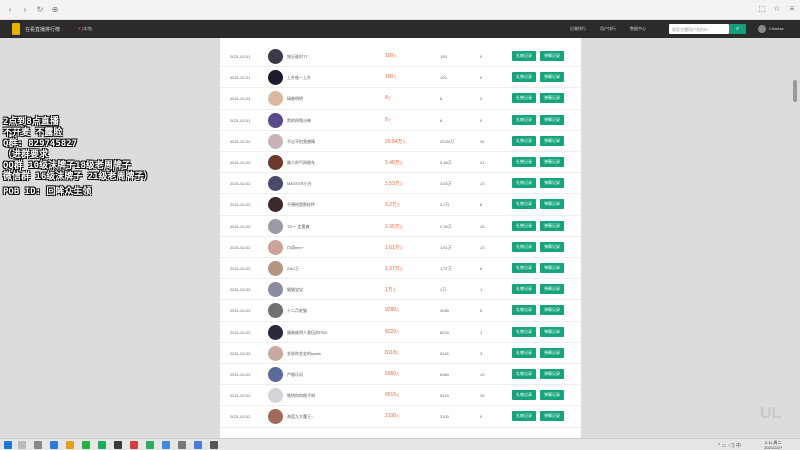  Describe the element at coordinates (150, 445) in the screenshot. I see `app-wechat2-icon` at that location.